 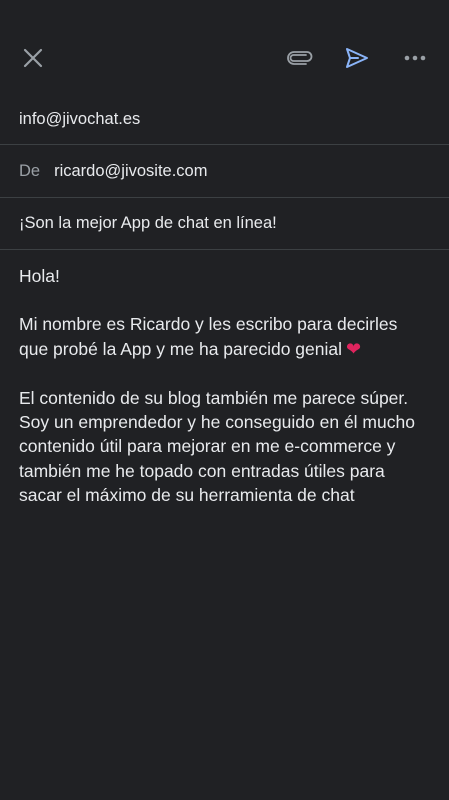 I want to click on more-horizontal-icon, so click(x=415, y=58).